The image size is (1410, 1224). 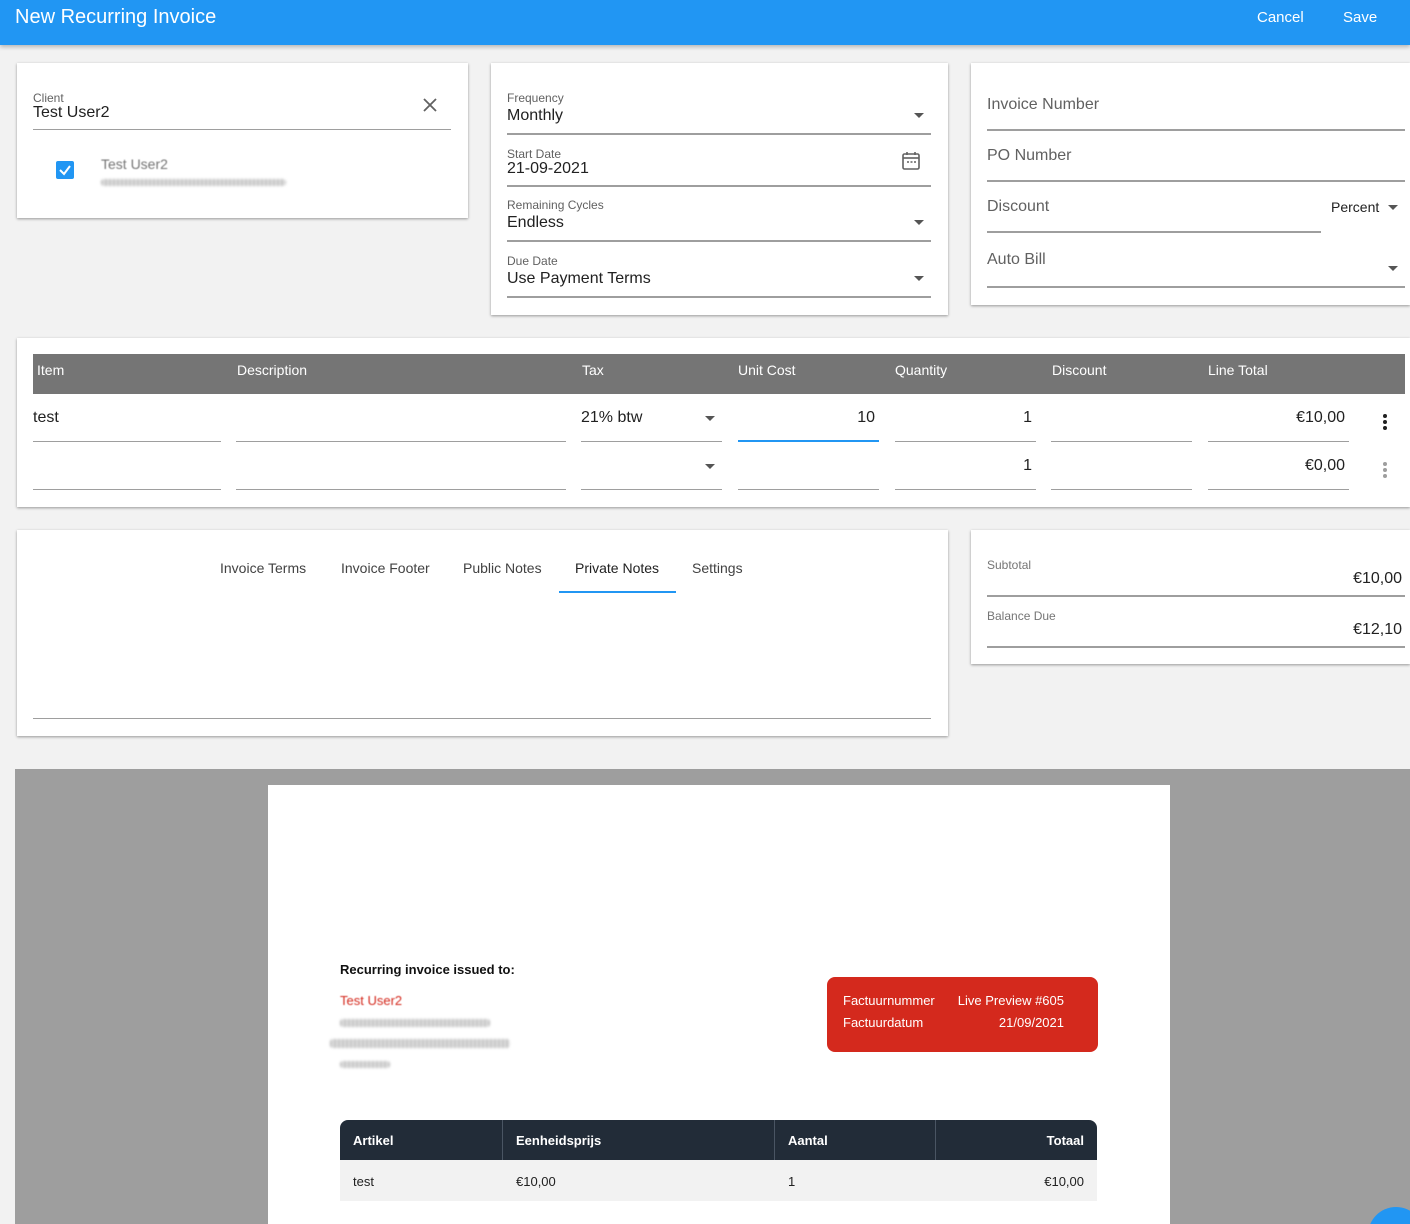 What do you see at coordinates (808, 466) in the screenshot?
I see `unit-cost-input` at bounding box center [808, 466].